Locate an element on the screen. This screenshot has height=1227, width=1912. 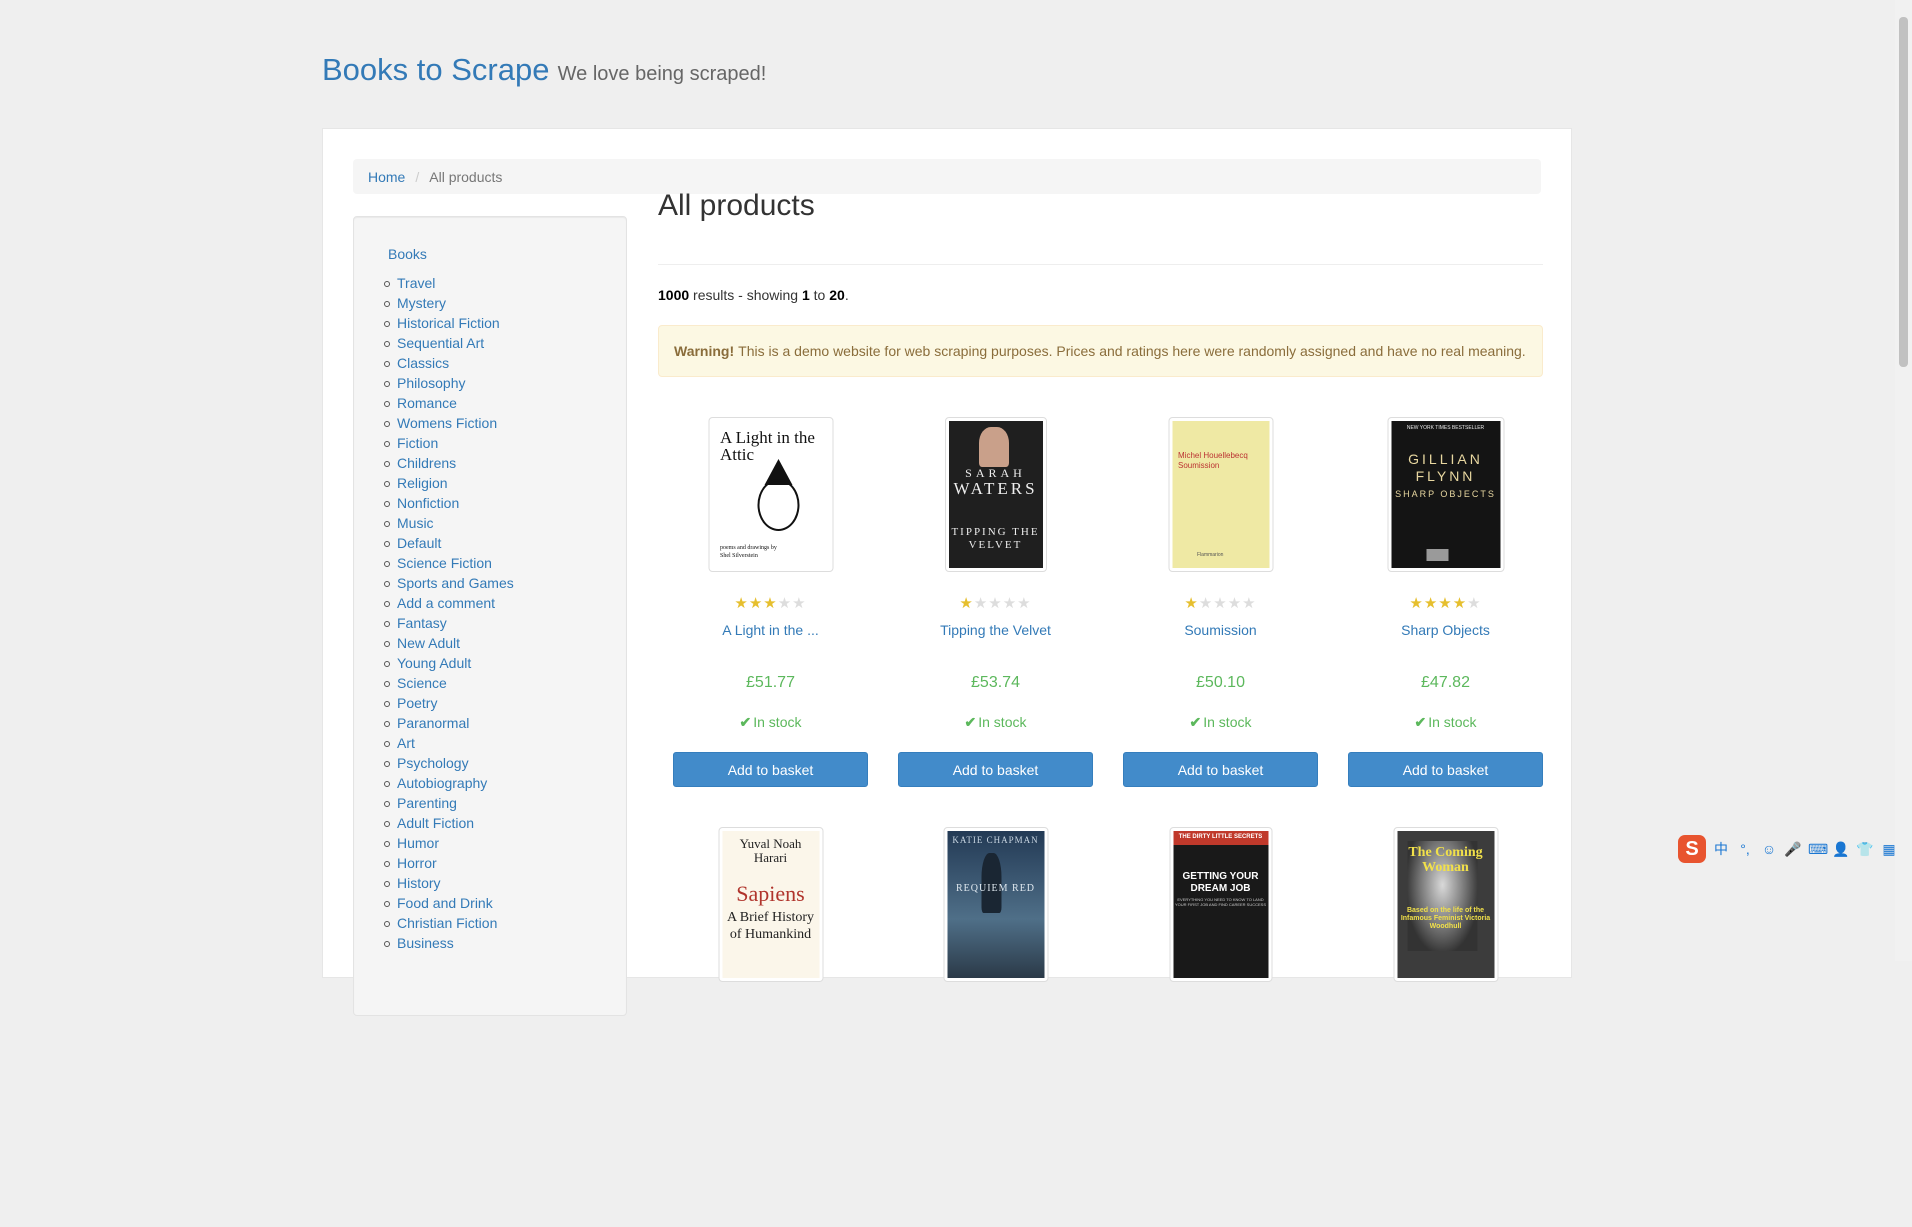
category-link: Romance is located at coordinates (427, 403).